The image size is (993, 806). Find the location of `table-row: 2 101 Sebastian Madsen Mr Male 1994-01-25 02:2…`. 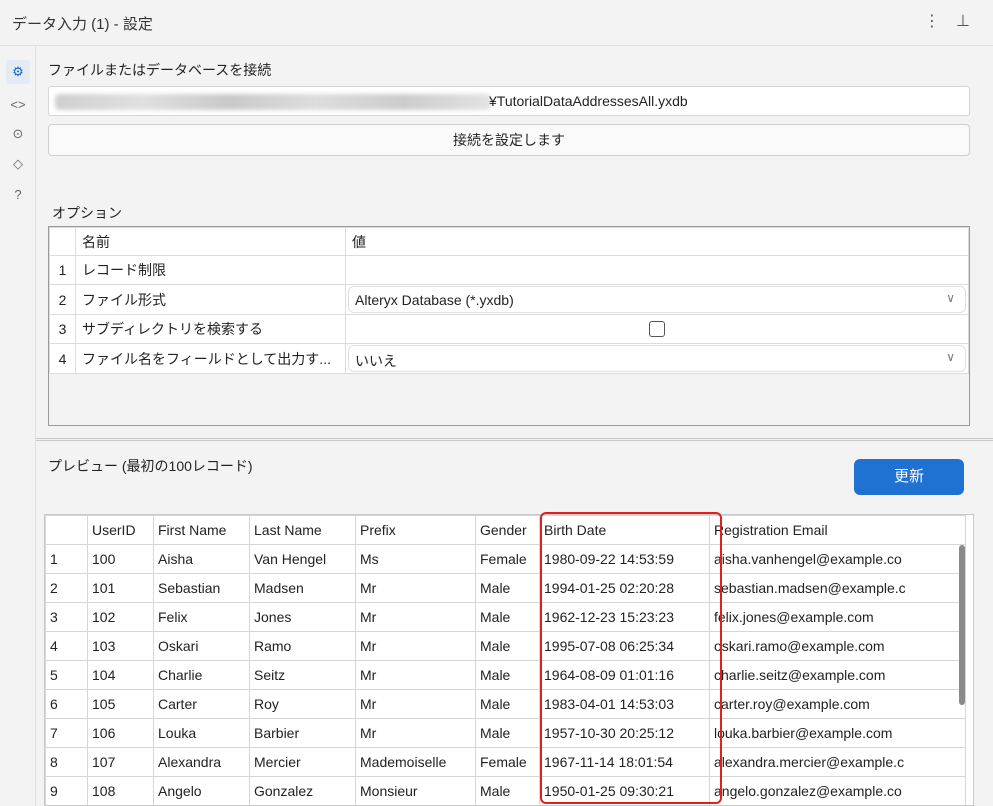

table-row: 2 101 Sebastian Madsen Mr Male 1994-01-25 02:2… is located at coordinates (505, 588).